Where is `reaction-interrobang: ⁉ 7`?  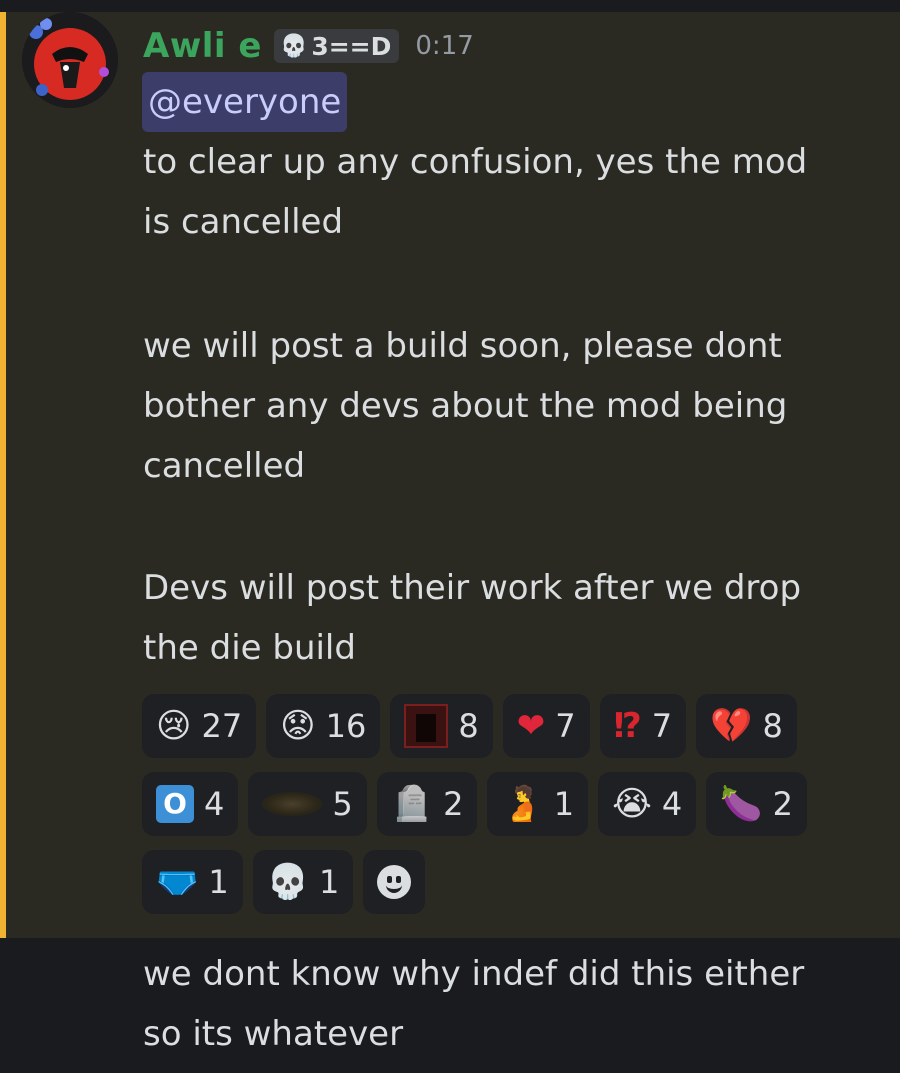 reaction-interrobang: ⁉ 7 is located at coordinates (643, 726).